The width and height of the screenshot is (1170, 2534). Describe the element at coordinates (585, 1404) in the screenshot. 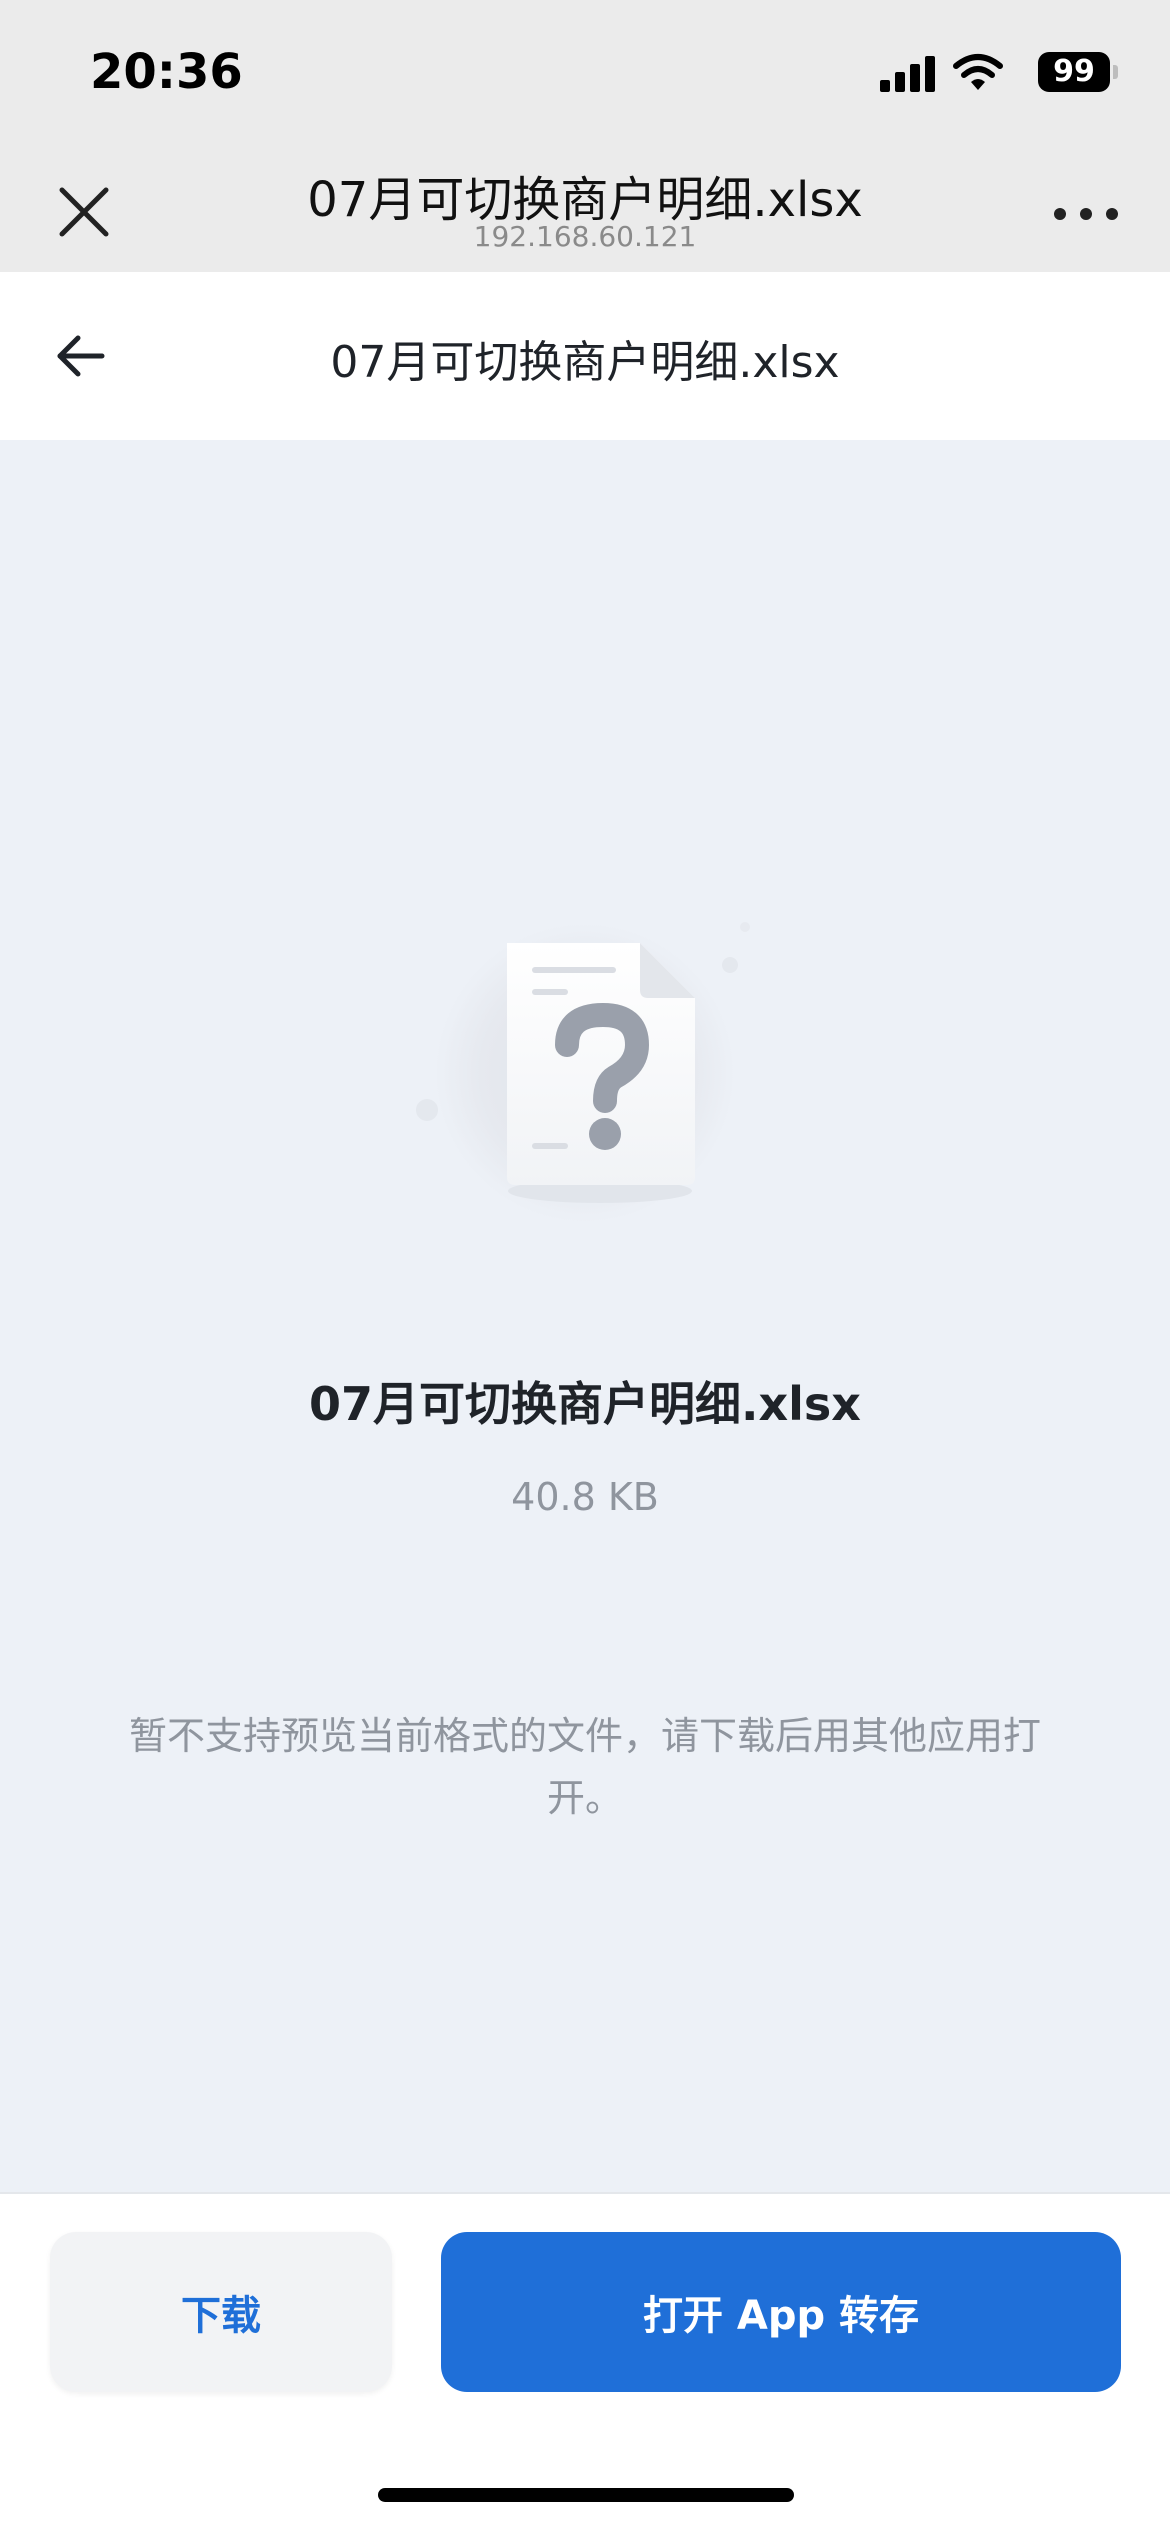

I see `file-name: 07月可切换商户明细.xlsx` at that location.